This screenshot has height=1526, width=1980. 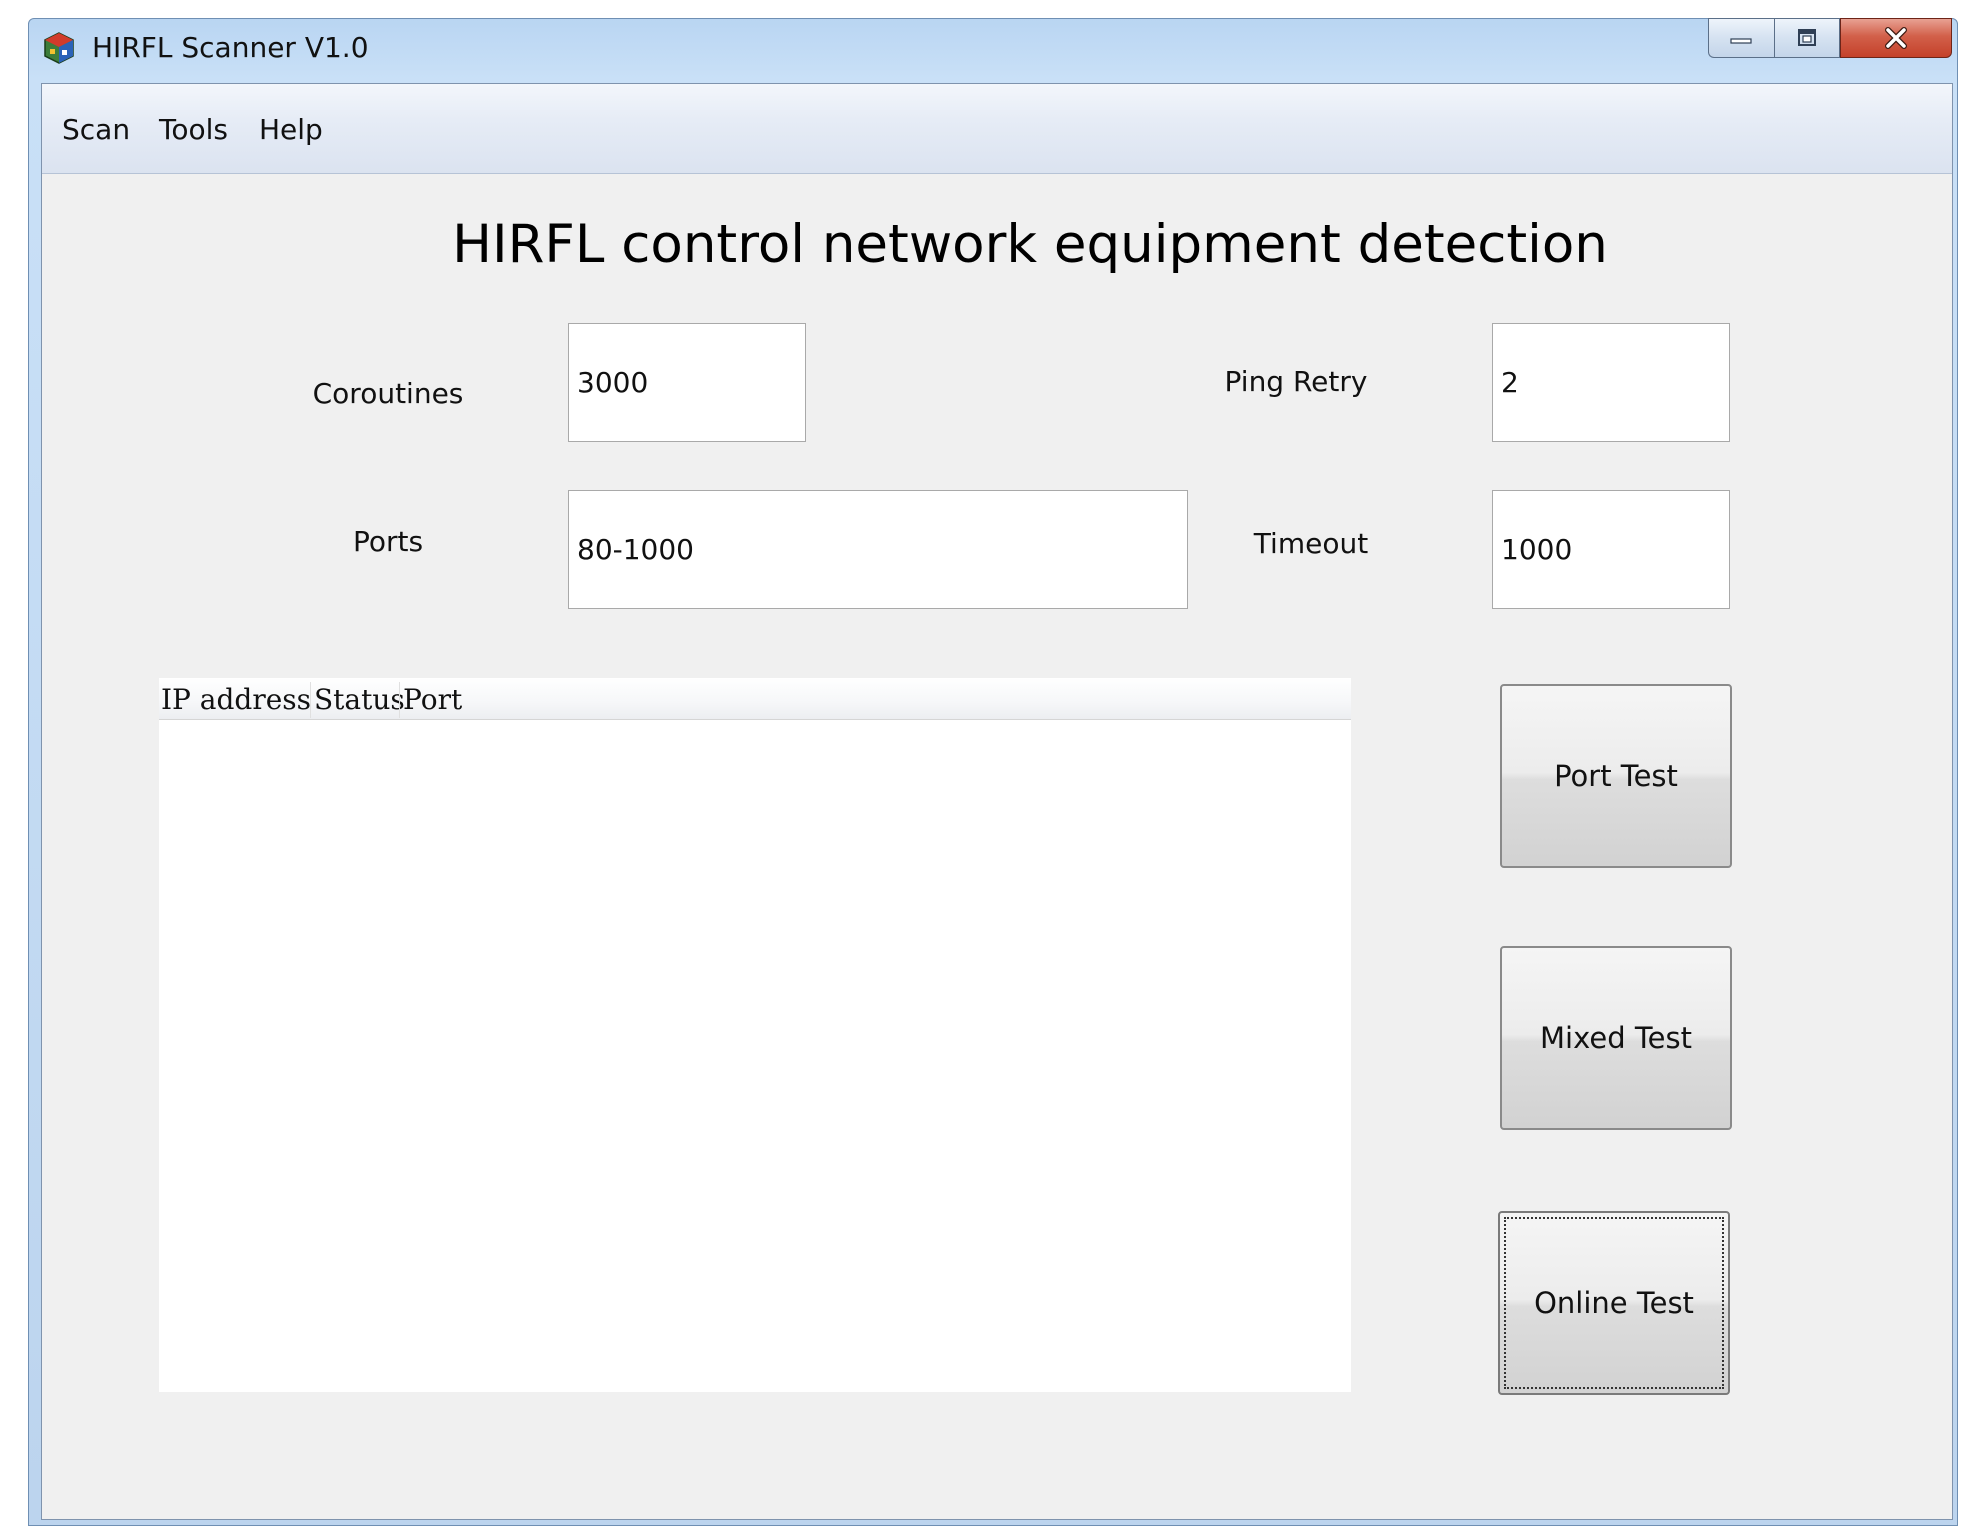 What do you see at coordinates (96, 130) in the screenshot?
I see `menu-item-scan: Scan` at bounding box center [96, 130].